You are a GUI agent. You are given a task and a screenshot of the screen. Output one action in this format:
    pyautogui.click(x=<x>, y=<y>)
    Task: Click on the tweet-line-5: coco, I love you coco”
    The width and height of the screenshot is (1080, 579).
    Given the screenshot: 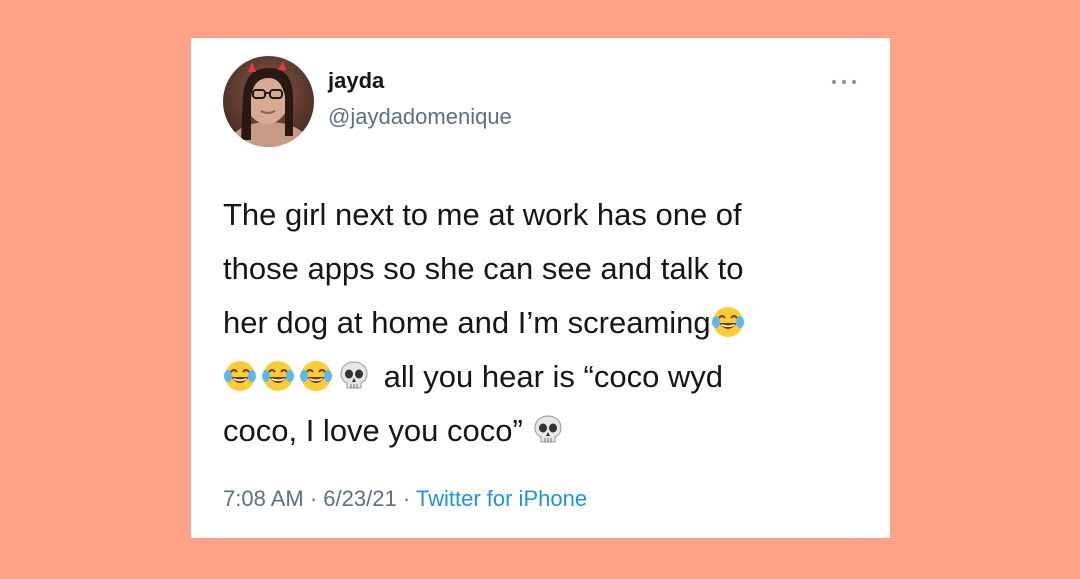 What is the action you would take?
    pyautogui.click(x=373, y=430)
    